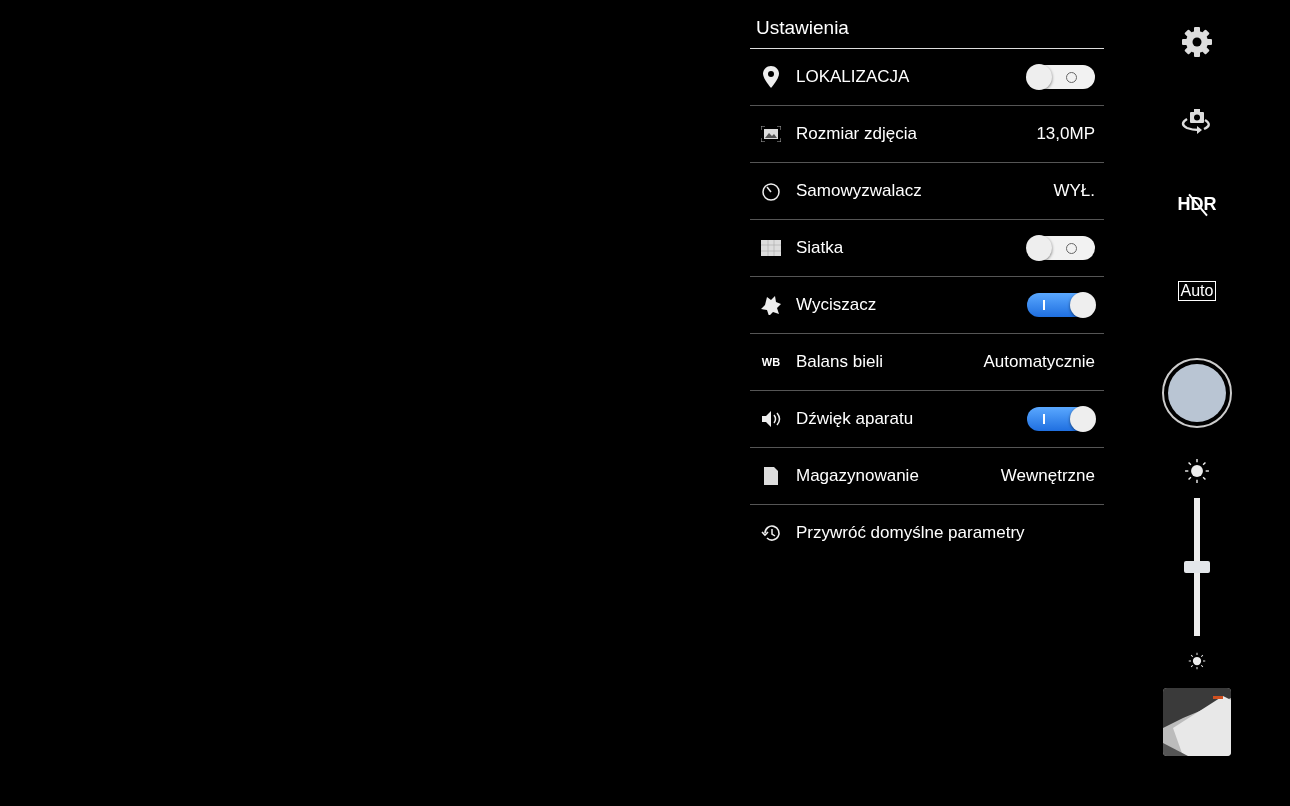  What do you see at coordinates (771, 248) in the screenshot?
I see `grid-icon` at bounding box center [771, 248].